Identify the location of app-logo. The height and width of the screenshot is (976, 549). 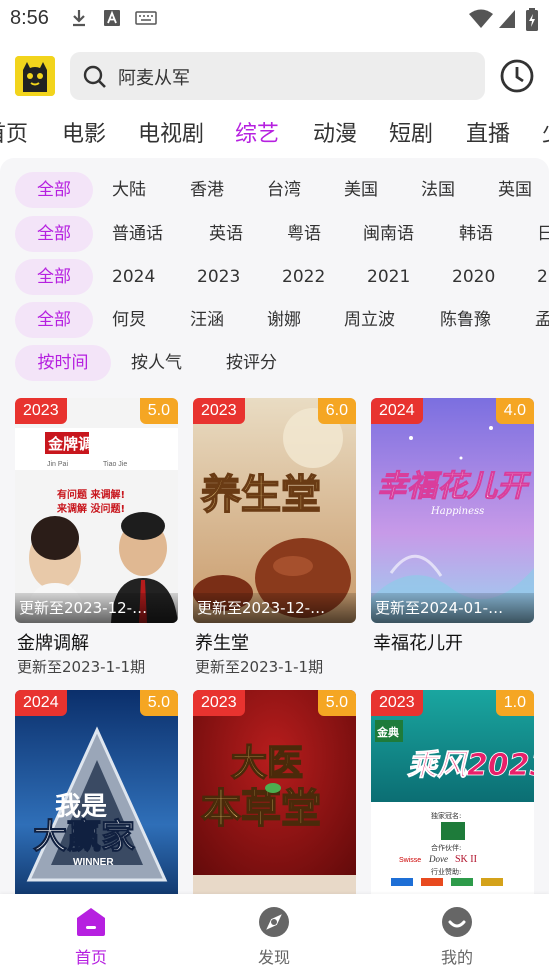
(35, 76).